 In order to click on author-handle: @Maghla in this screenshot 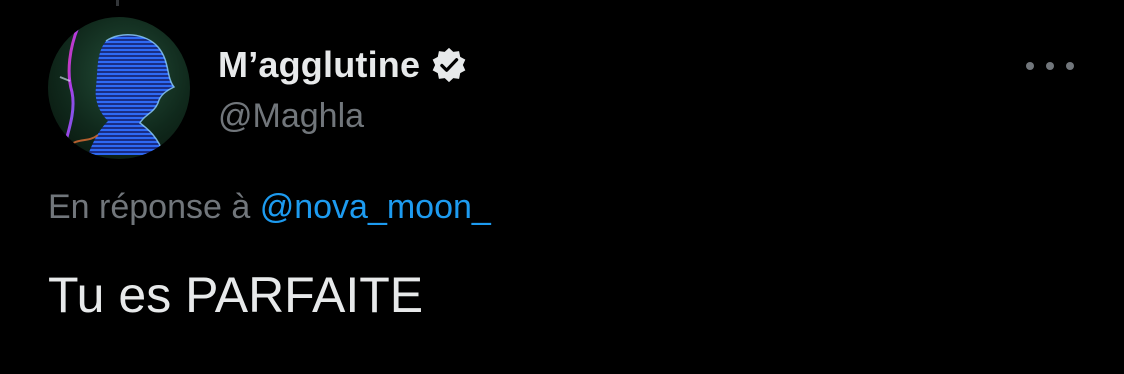, I will do `click(291, 116)`.